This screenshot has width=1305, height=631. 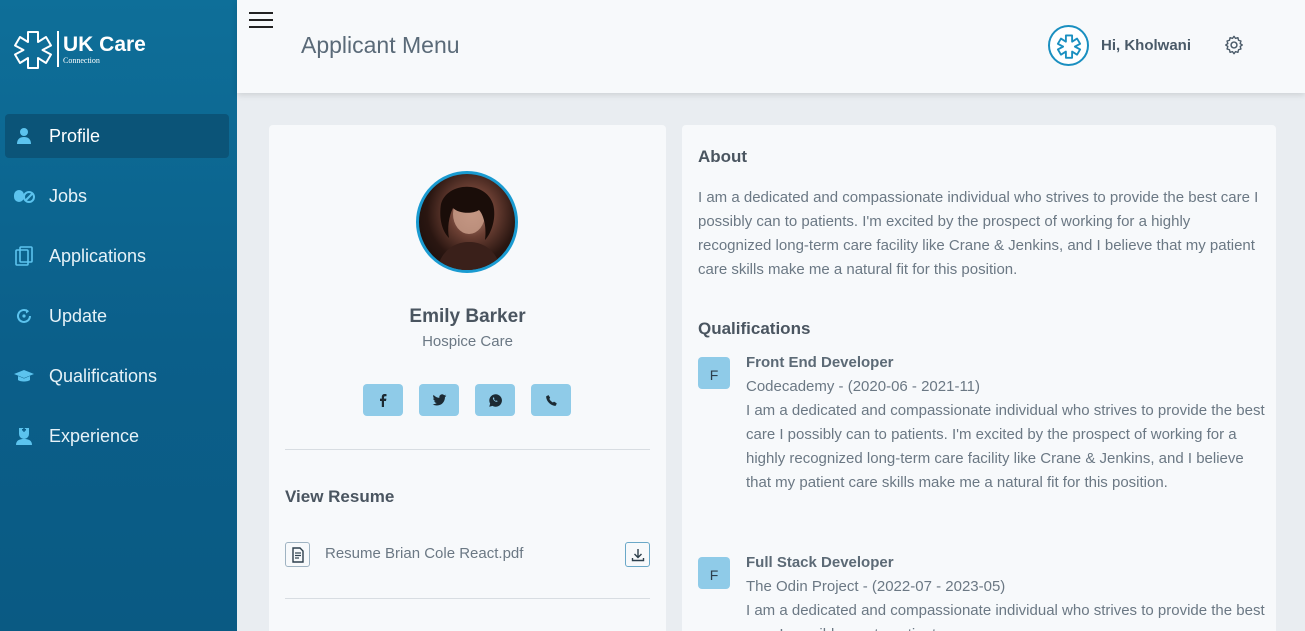 I want to click on whatsapp-icon, so click(x=495, y=400).